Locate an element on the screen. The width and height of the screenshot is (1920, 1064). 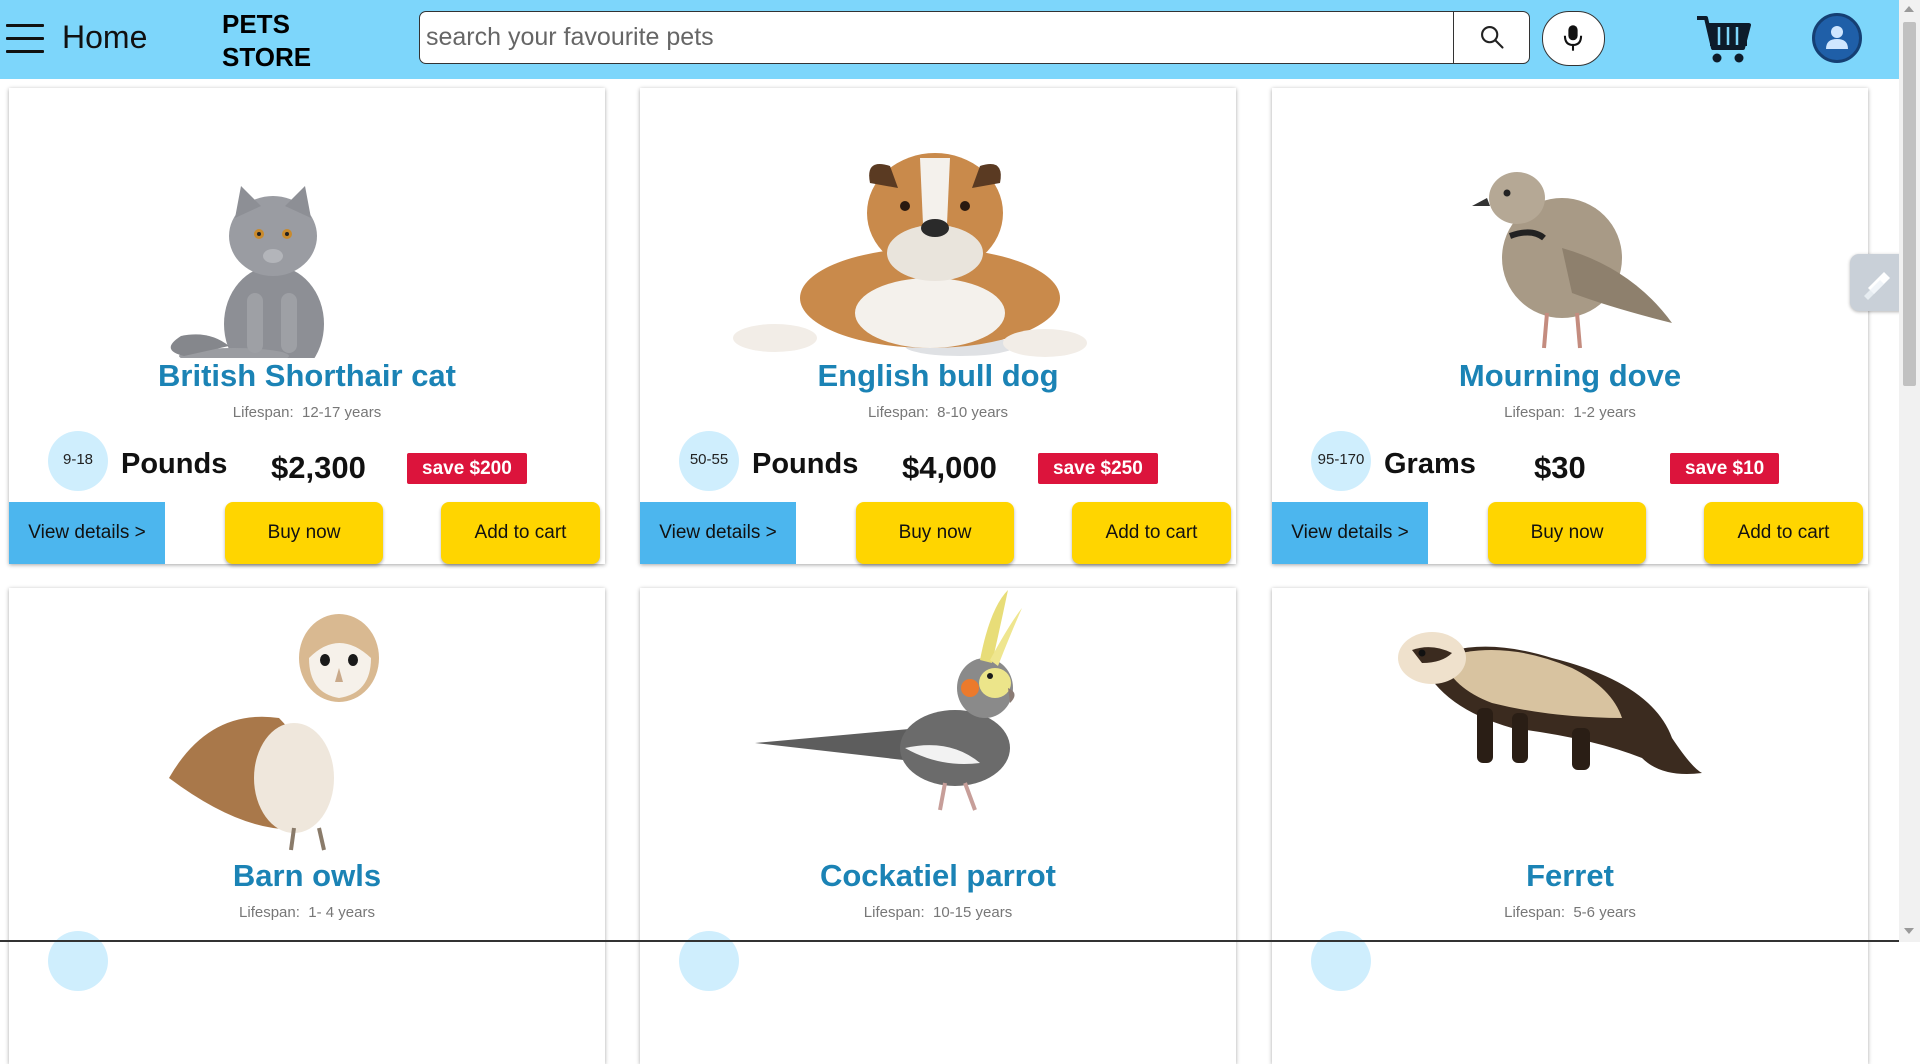
pet-card-ferret: Ferret Lifespan: 5-6 years is located at coordinates (1570, 826).